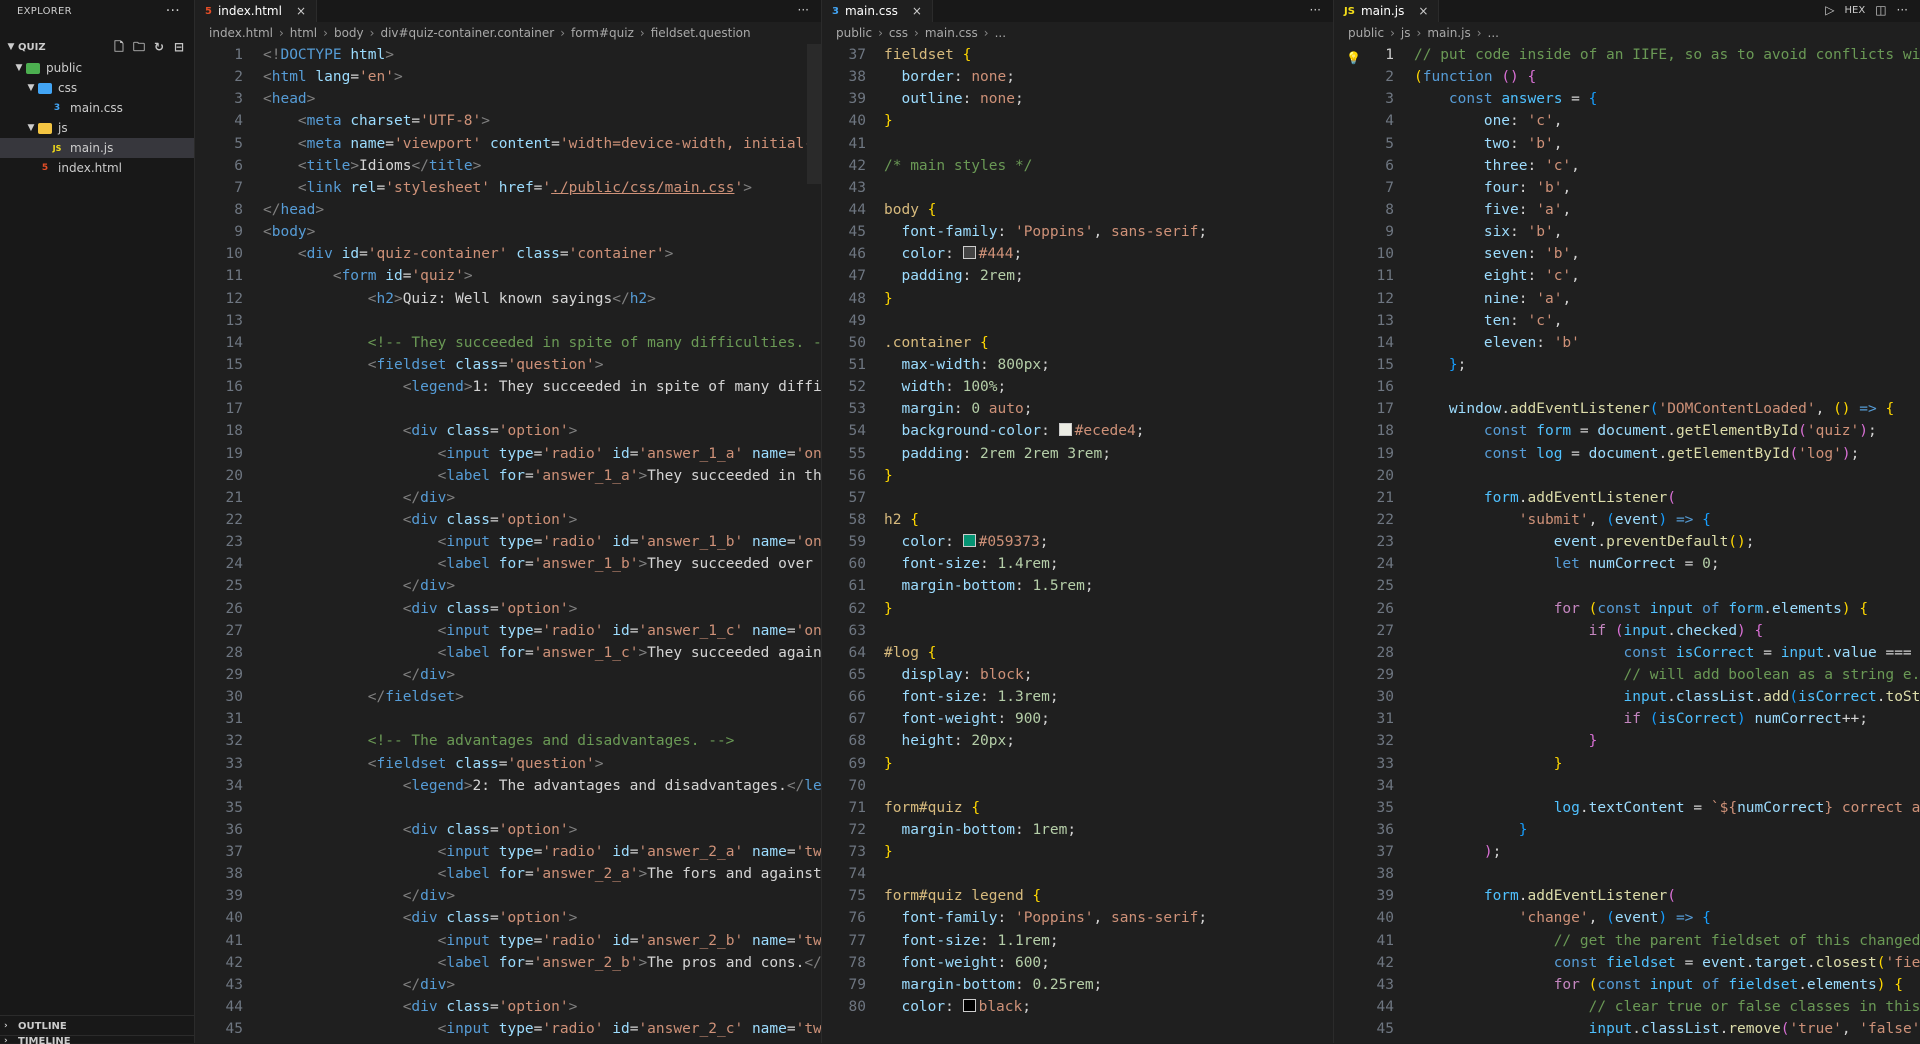 Image resolution: width=1920 pixels, height=1044 pixels. Describe the element at coordinates (303, 33) in the screenshot. I see `breadcrumb-item: html` at that location.